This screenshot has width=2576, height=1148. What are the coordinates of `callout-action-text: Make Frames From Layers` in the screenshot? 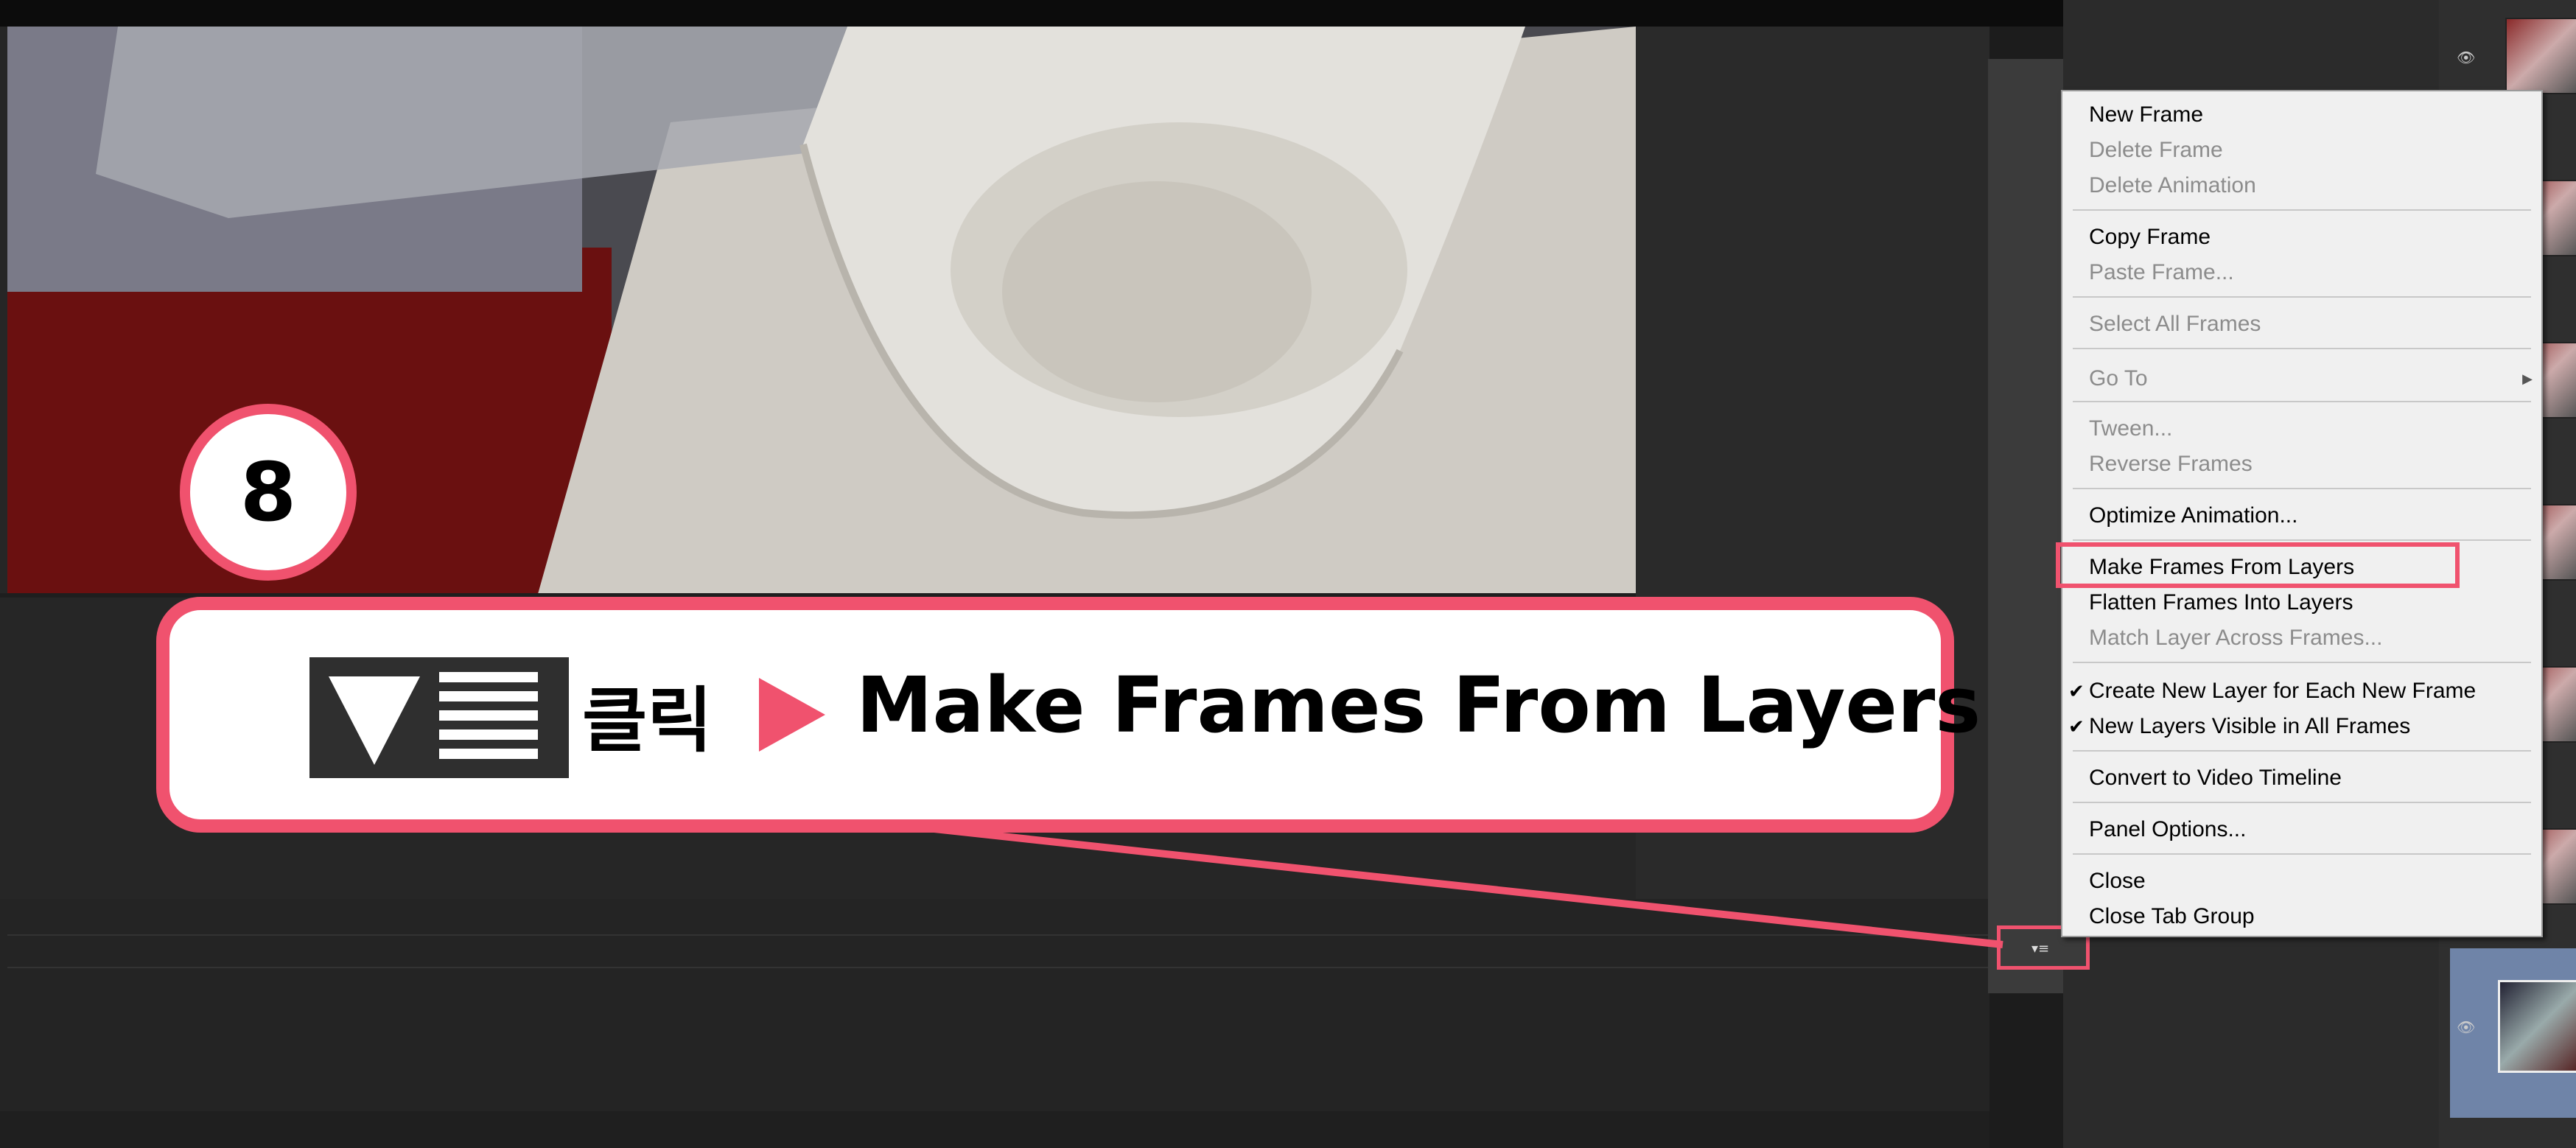 It's located at (1418, 705).